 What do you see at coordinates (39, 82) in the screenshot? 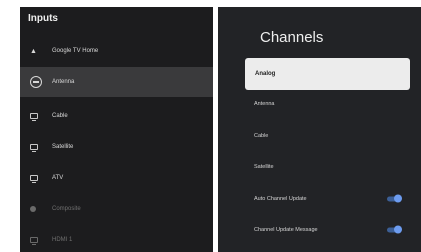
I see `antenna-icon` at bounding box center [39, 82].